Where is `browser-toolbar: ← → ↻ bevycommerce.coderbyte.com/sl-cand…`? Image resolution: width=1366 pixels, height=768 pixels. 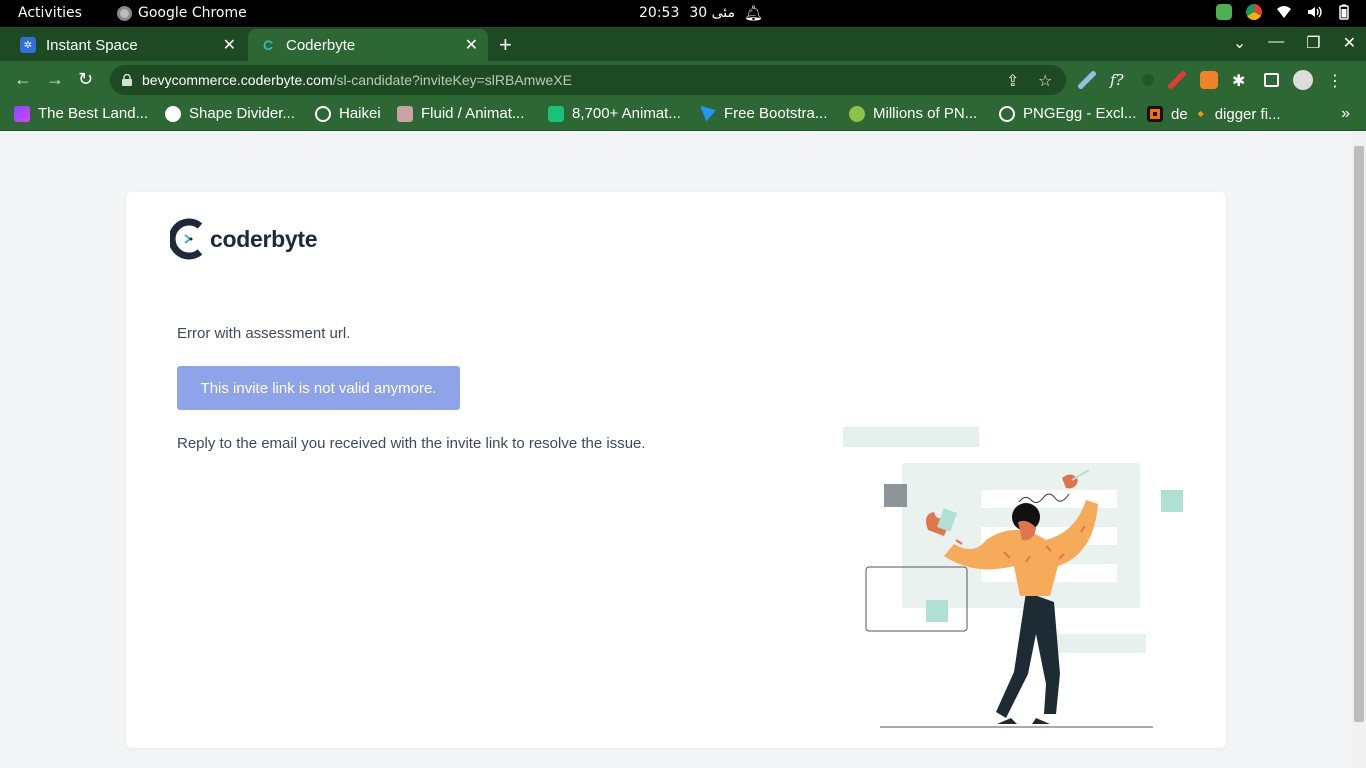 browser-toolbar: ← → ↻ bevycommerce.coderbyte.com/sl-cand… is located at coordinates (683, 80).